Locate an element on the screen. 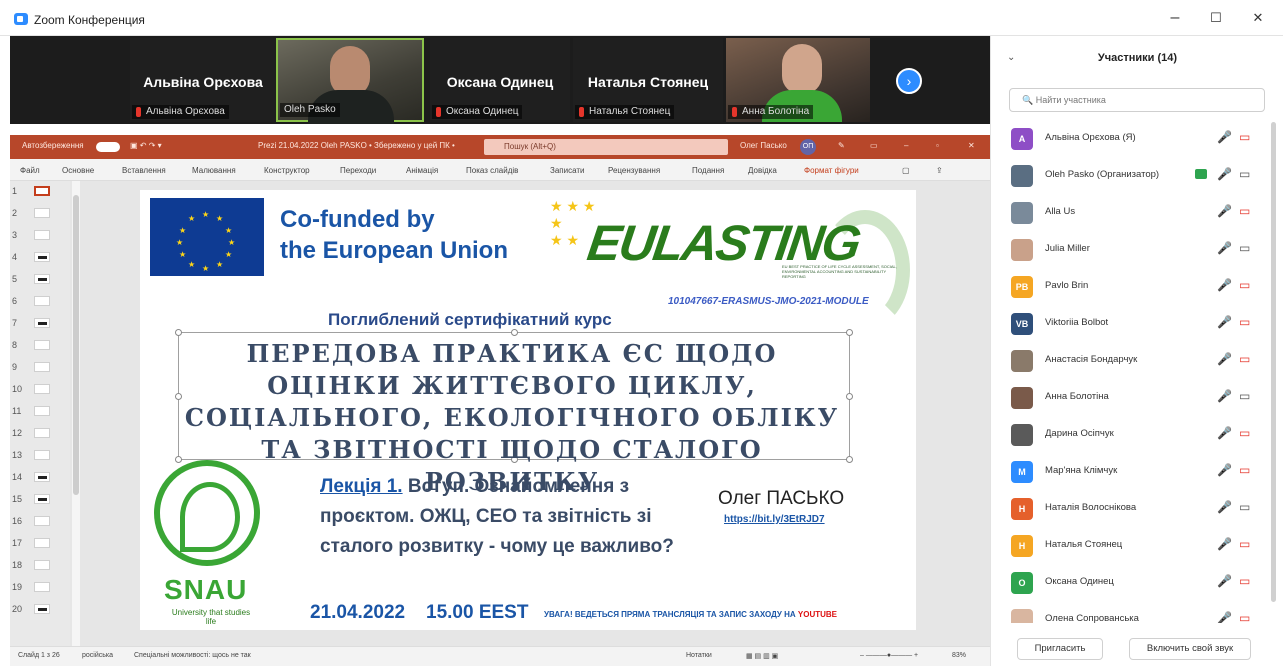  participant-row: Julia Miller 🎤 ▭ is located at coordinates (1132, 249).